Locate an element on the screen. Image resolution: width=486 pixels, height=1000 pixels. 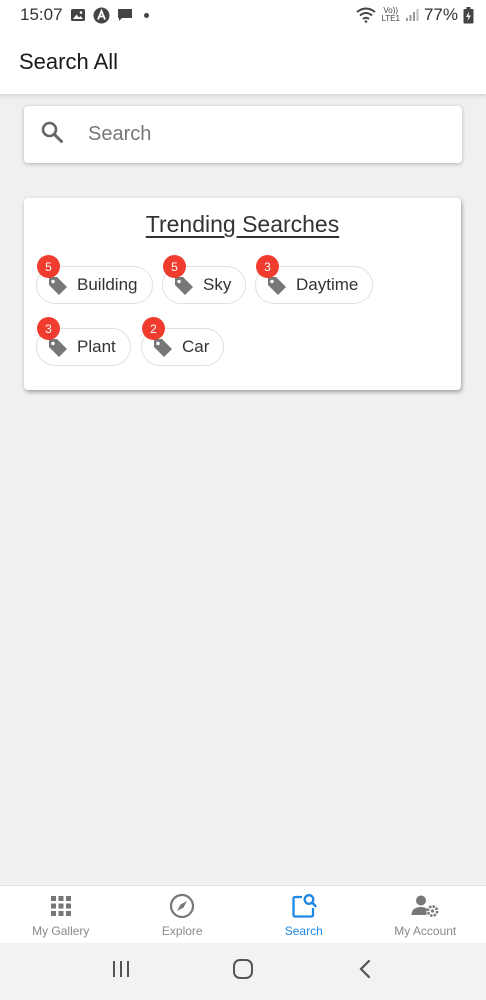
trending-chip-sky: 5 Sky is located at coordinates (204, 279).